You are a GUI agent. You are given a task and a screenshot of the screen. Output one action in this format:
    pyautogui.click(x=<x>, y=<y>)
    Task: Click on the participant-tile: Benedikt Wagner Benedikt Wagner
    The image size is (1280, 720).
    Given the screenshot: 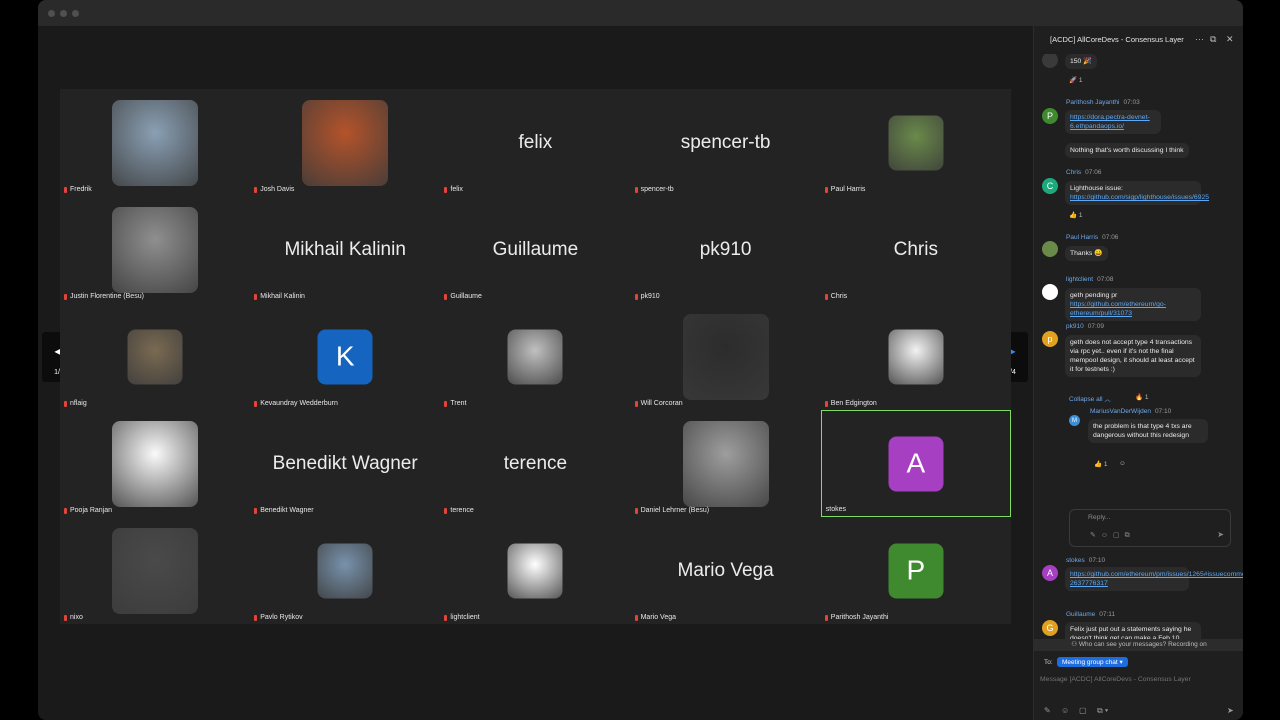 What is the action you would take?
    pyautogui.click(x=345, y=463)
    